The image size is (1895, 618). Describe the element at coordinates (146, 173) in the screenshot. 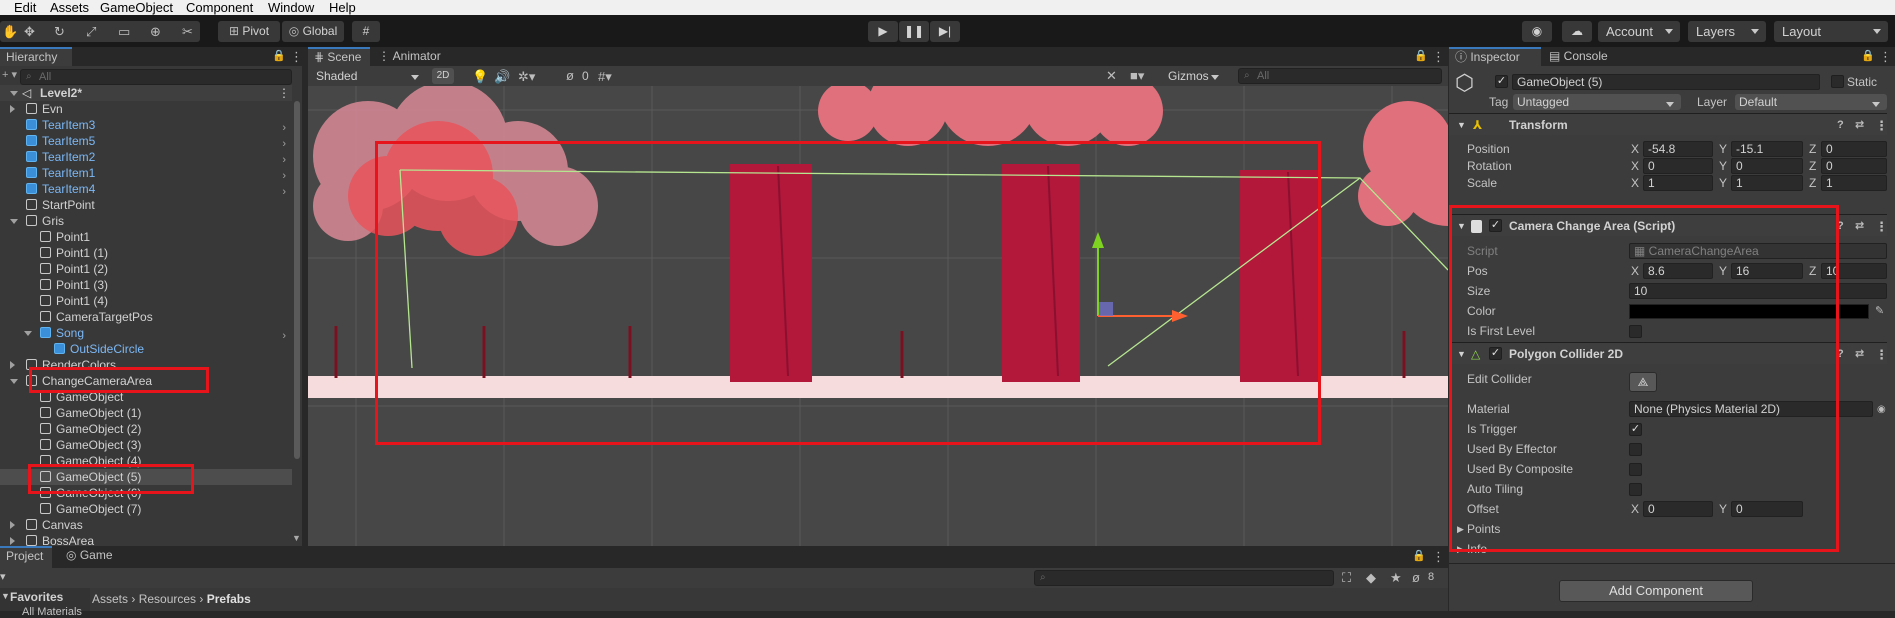

I see `hierarchy-row: TearItem1 ›` at that location.